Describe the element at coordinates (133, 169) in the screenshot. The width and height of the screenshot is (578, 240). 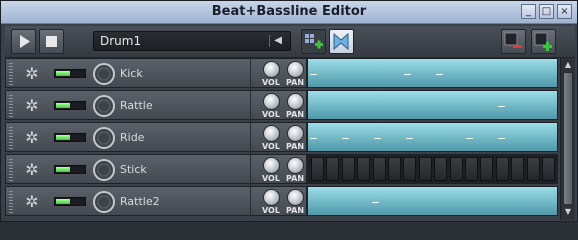
I see `track-name: Stick` at that location.